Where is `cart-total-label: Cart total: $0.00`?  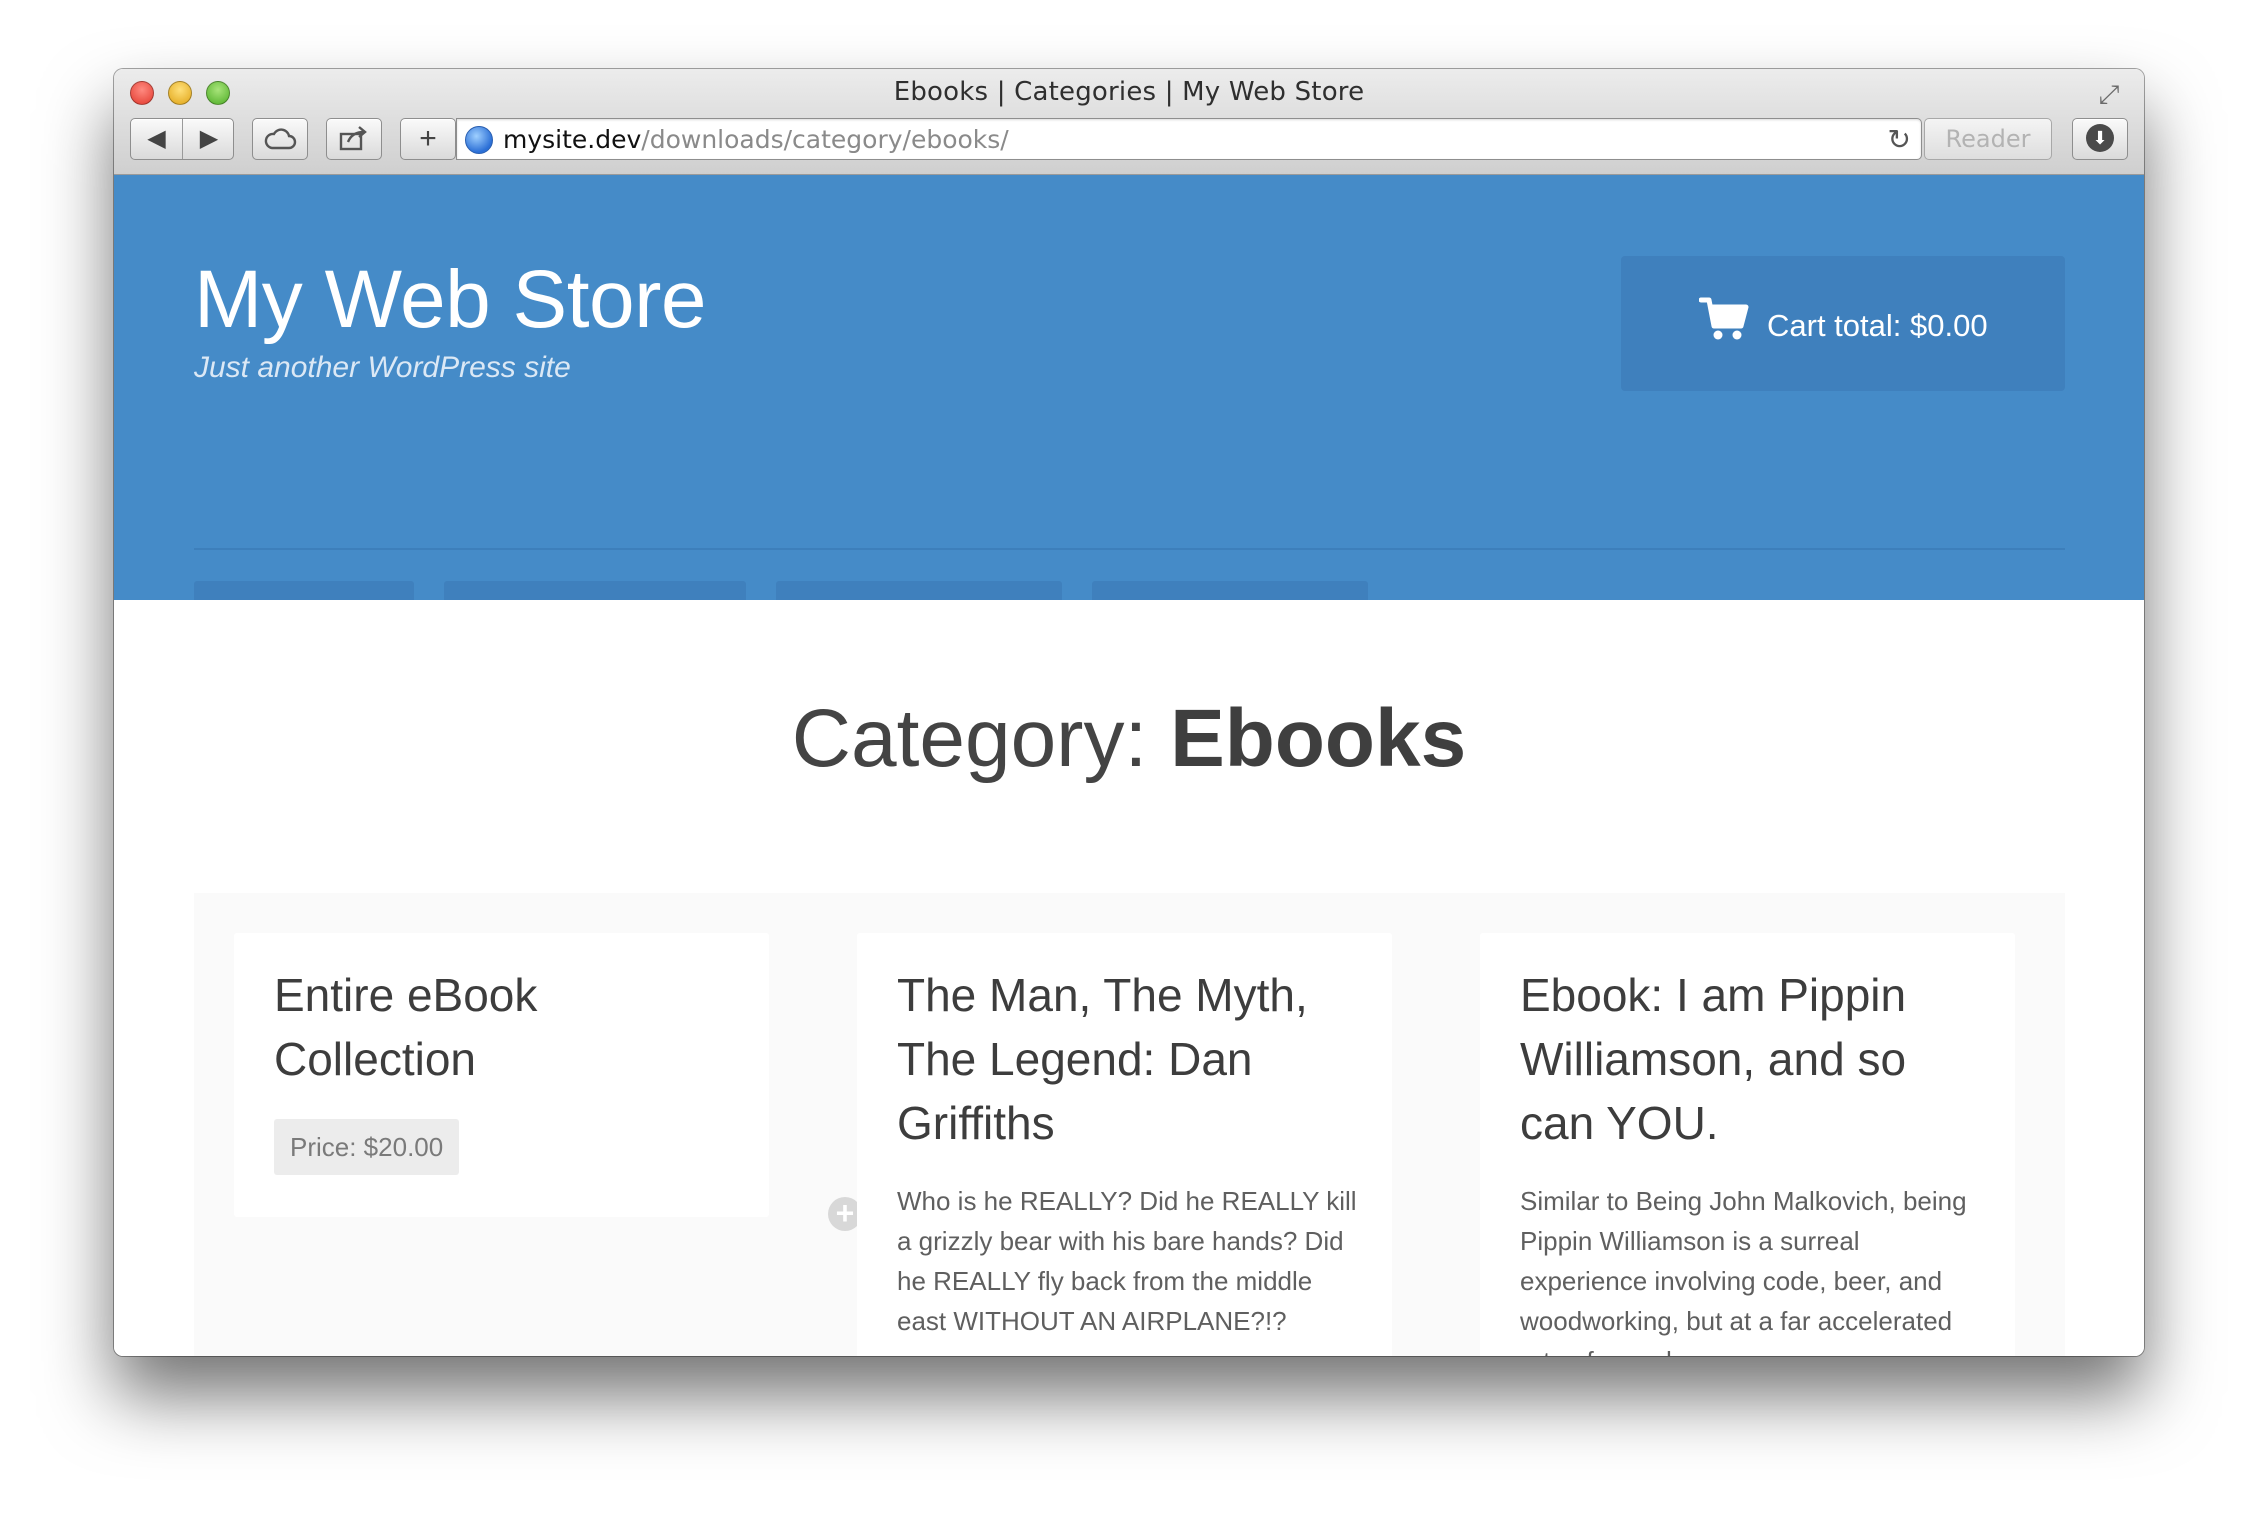
cart-total-label: Cart total: $0.00 is located at coordinates (1877, 325).